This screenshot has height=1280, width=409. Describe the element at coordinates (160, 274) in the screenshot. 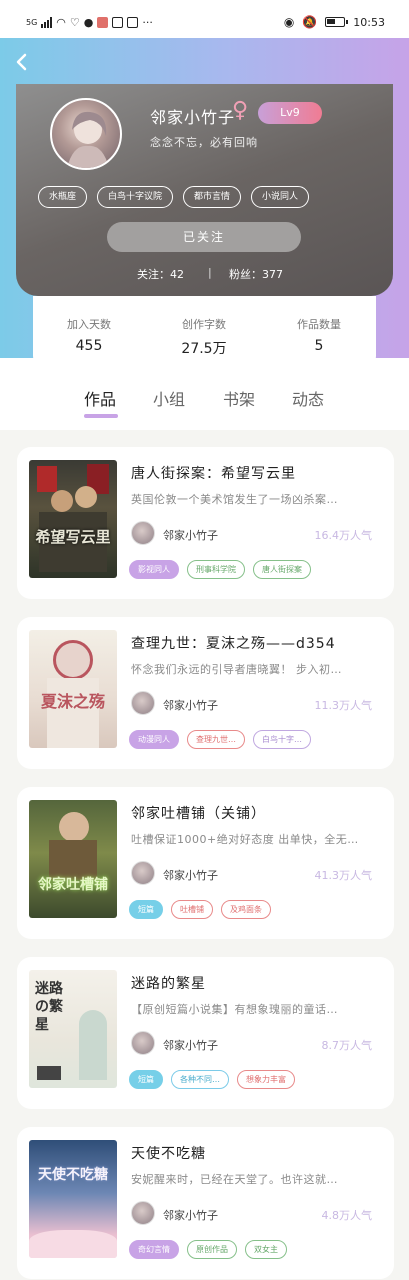

I see `following-count: 关注：42` at that location.